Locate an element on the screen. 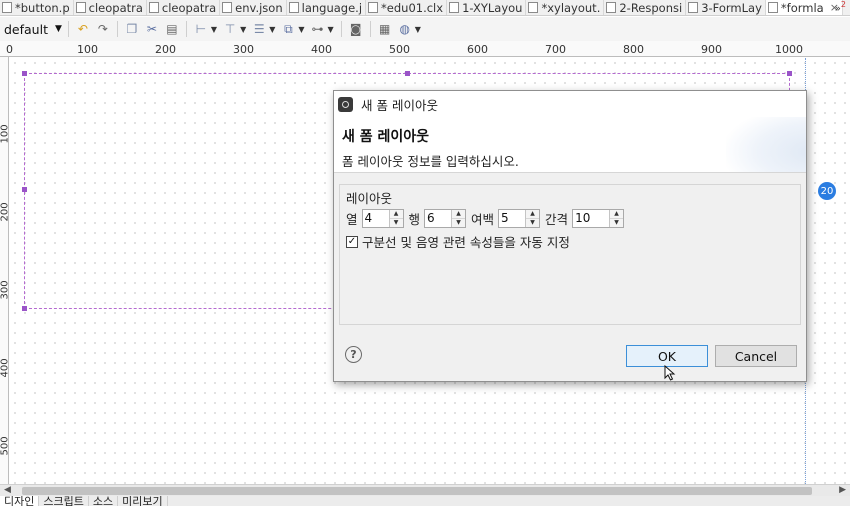  auto-style-checkbox-label: 구분선 및 음영 관련 속성들을 자동 지정 is located at coordinates (466, 241).